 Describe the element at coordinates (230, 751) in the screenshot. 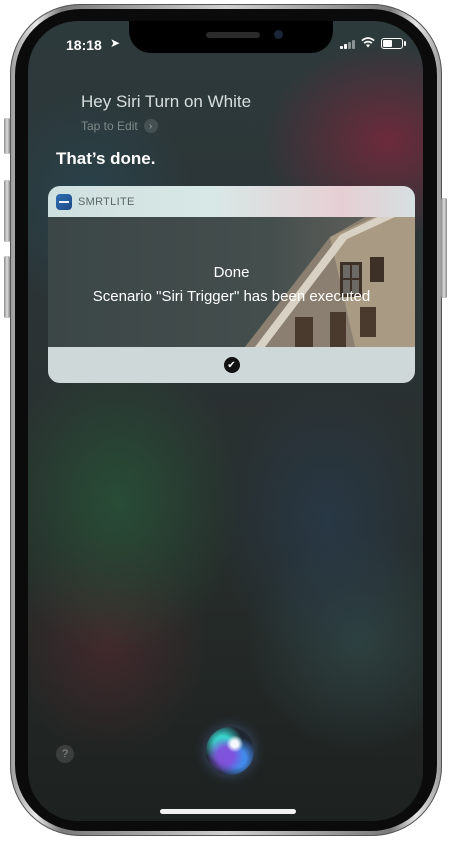

I see `siri-orb-icon` at that location.